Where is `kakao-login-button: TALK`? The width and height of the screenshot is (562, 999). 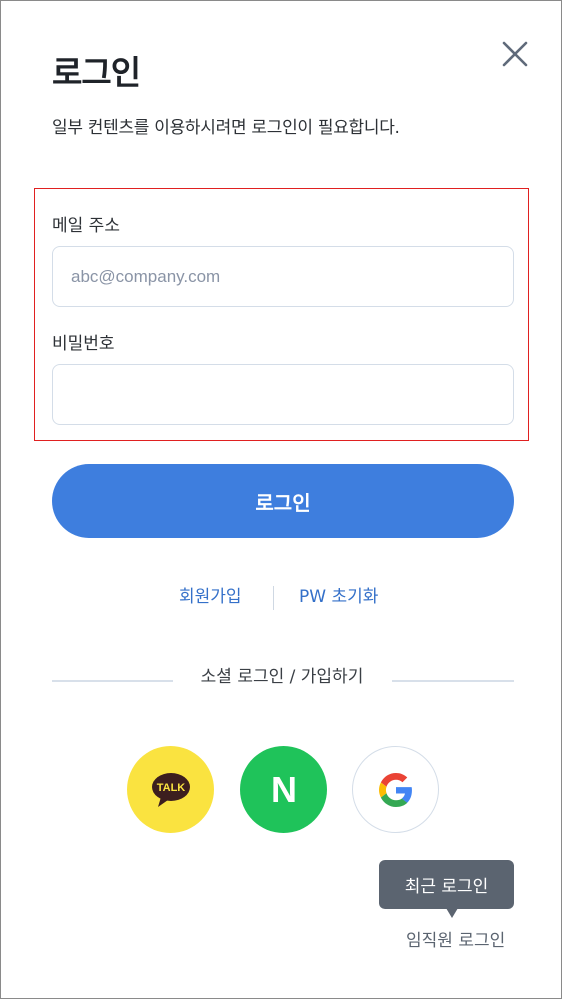
kakao-login-button: TALK is located at coordinates (170, 789).